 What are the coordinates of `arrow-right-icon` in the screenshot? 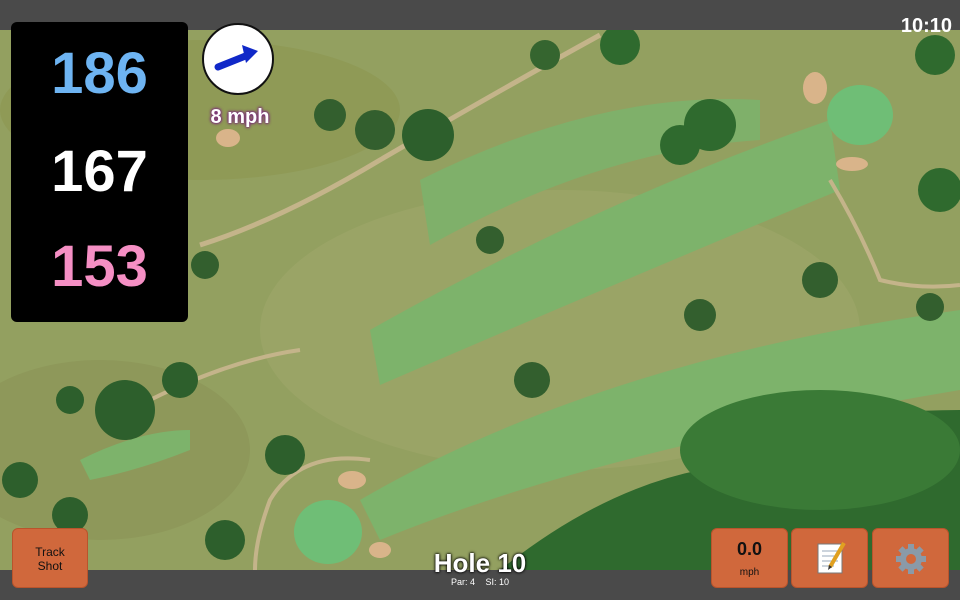 It's located at (236, 58).